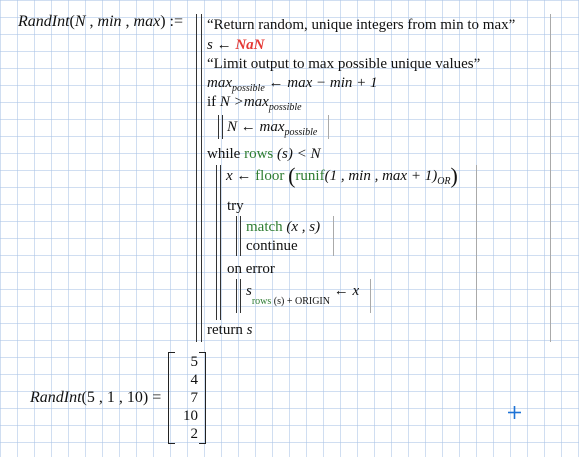  I want to click on s-var: s, so click(210, 45).